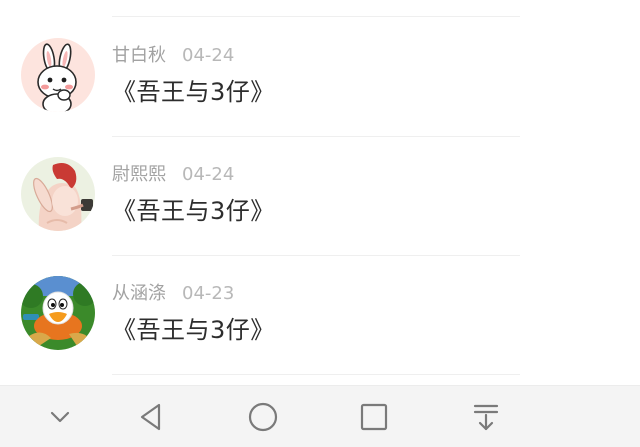 The width and height of the screenshot is (640, 447). Describe the element at coordinates (139, 55) in the screenshot. I see `username: 甘白秋` at that location.